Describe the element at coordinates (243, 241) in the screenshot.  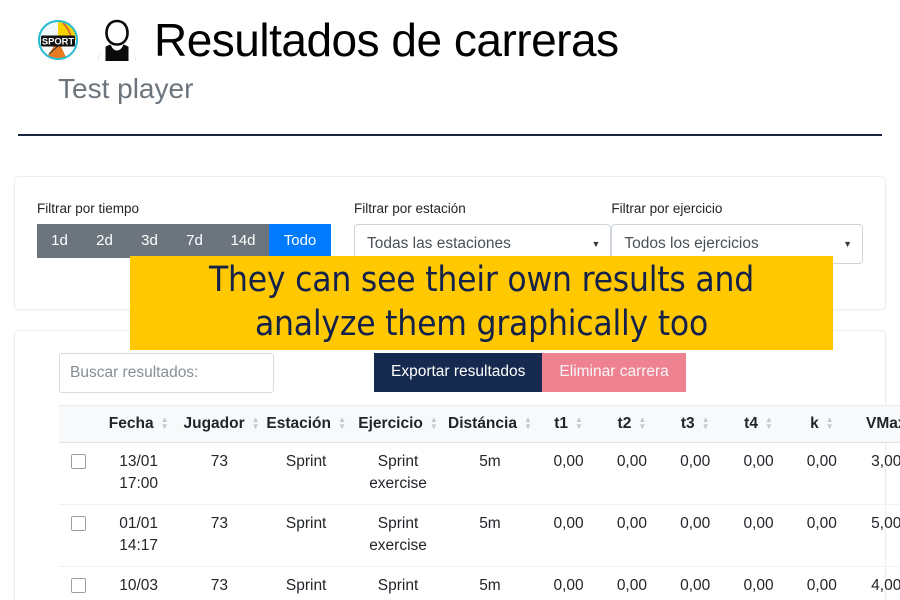
I see `time-filter-14d: 14d` at that location.